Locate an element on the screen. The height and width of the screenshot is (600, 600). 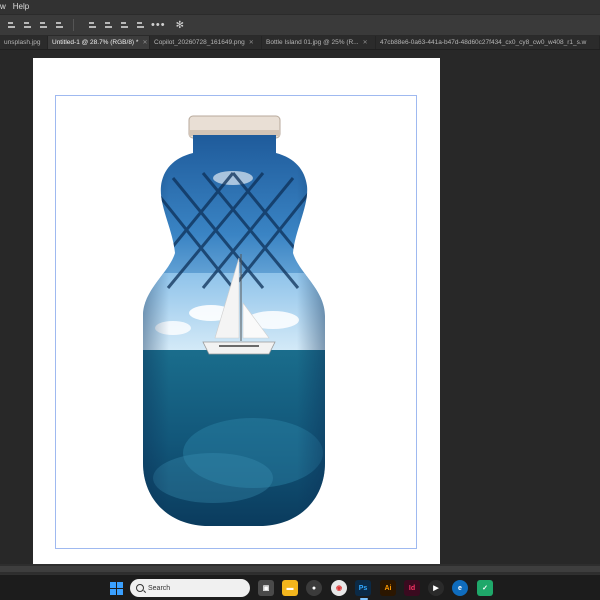
horizontal-scrollbar is located at coordinates (300, 569).